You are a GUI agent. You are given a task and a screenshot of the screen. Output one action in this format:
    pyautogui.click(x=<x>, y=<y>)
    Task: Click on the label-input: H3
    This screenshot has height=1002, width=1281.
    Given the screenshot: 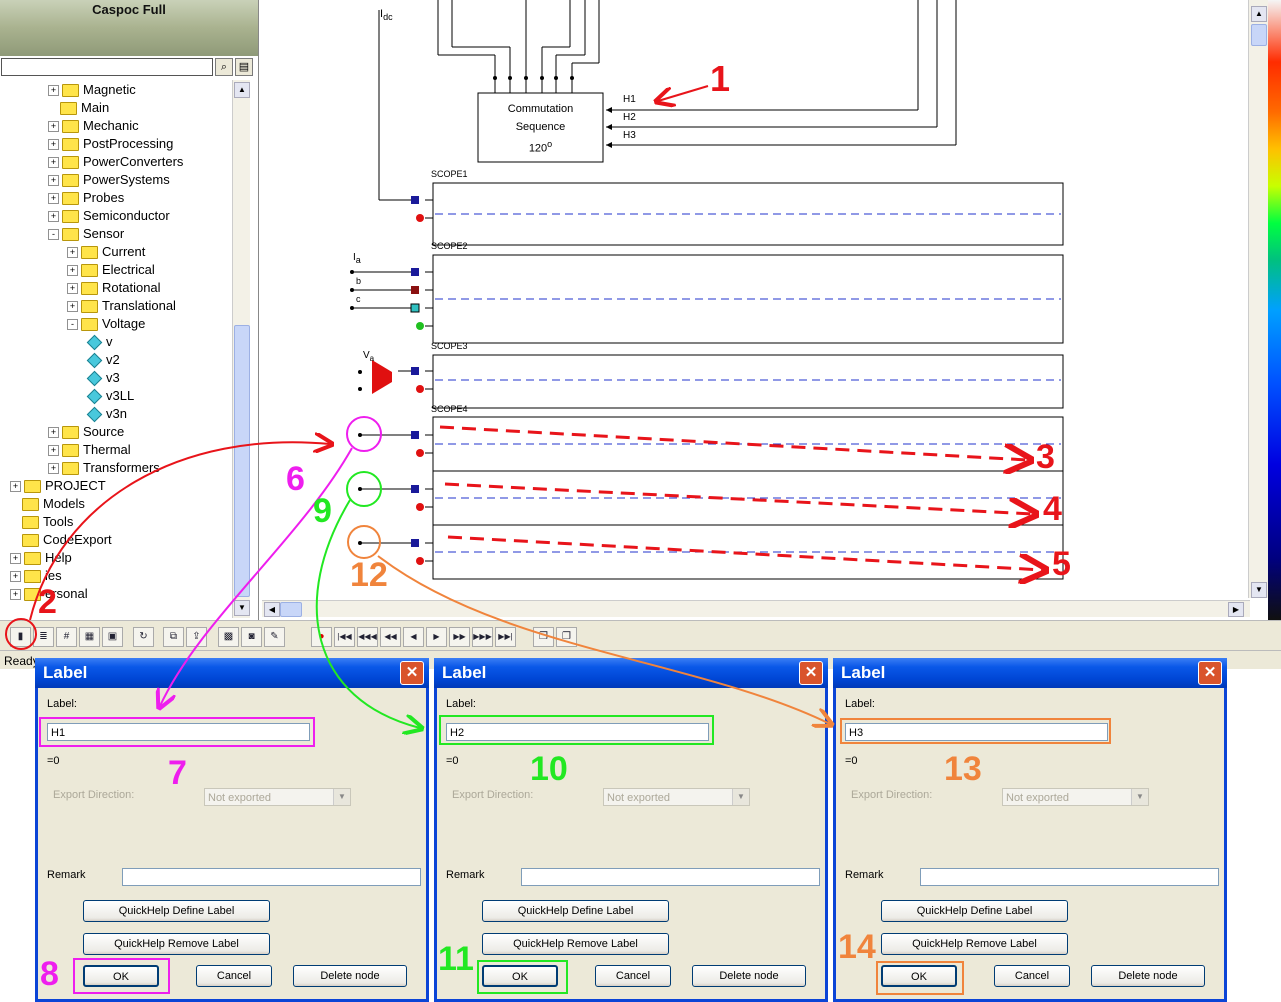 What is the action you would take?
    pyautogui.click(x=976, y=732)
    